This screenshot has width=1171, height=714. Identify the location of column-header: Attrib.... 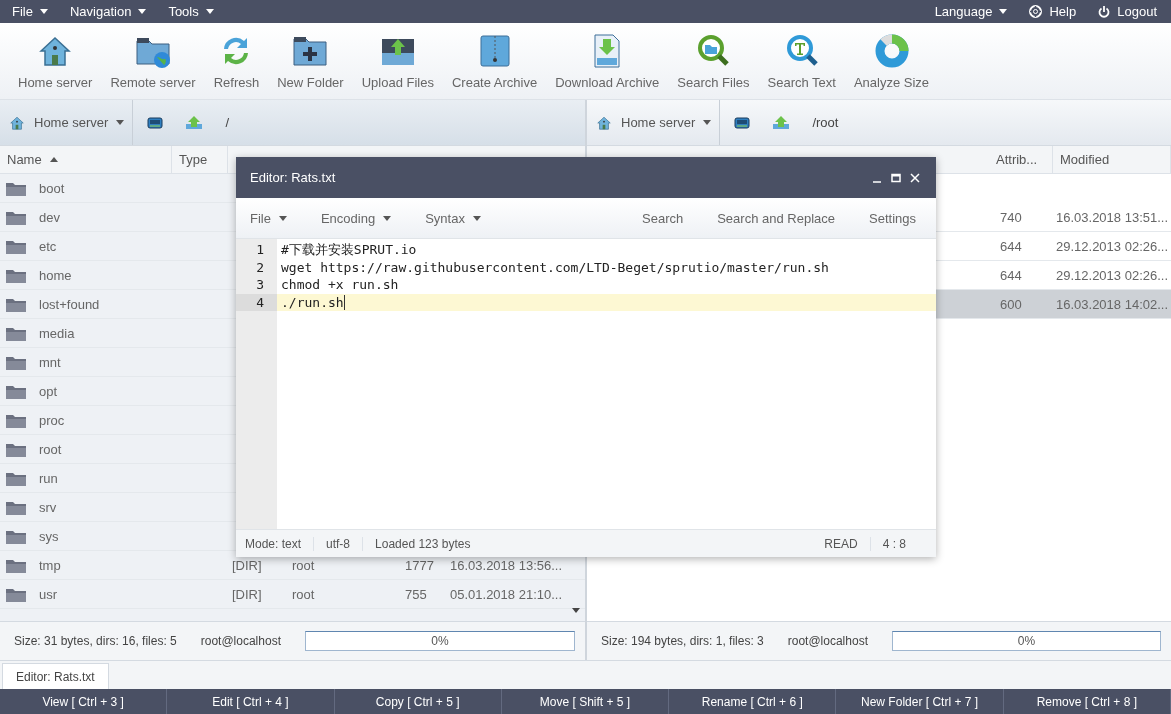
(1021, 159).